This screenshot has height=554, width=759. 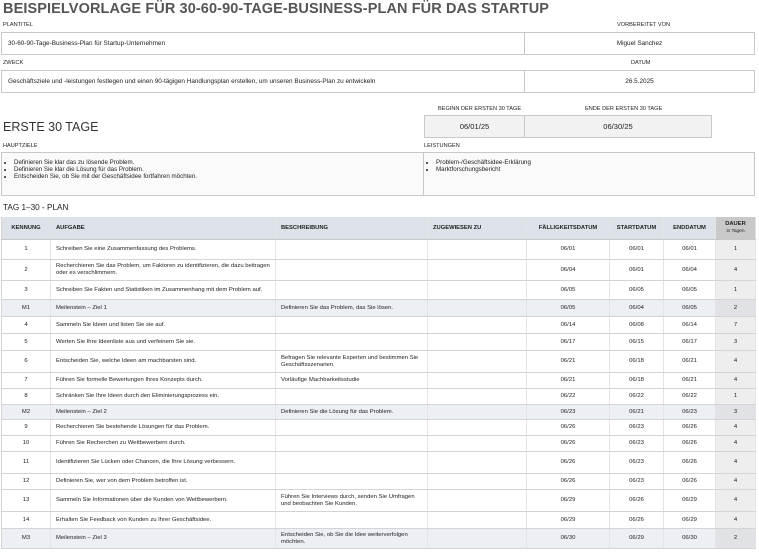 I want to click on phase-end-field: 06/30/25, so click(x=618, y=126).